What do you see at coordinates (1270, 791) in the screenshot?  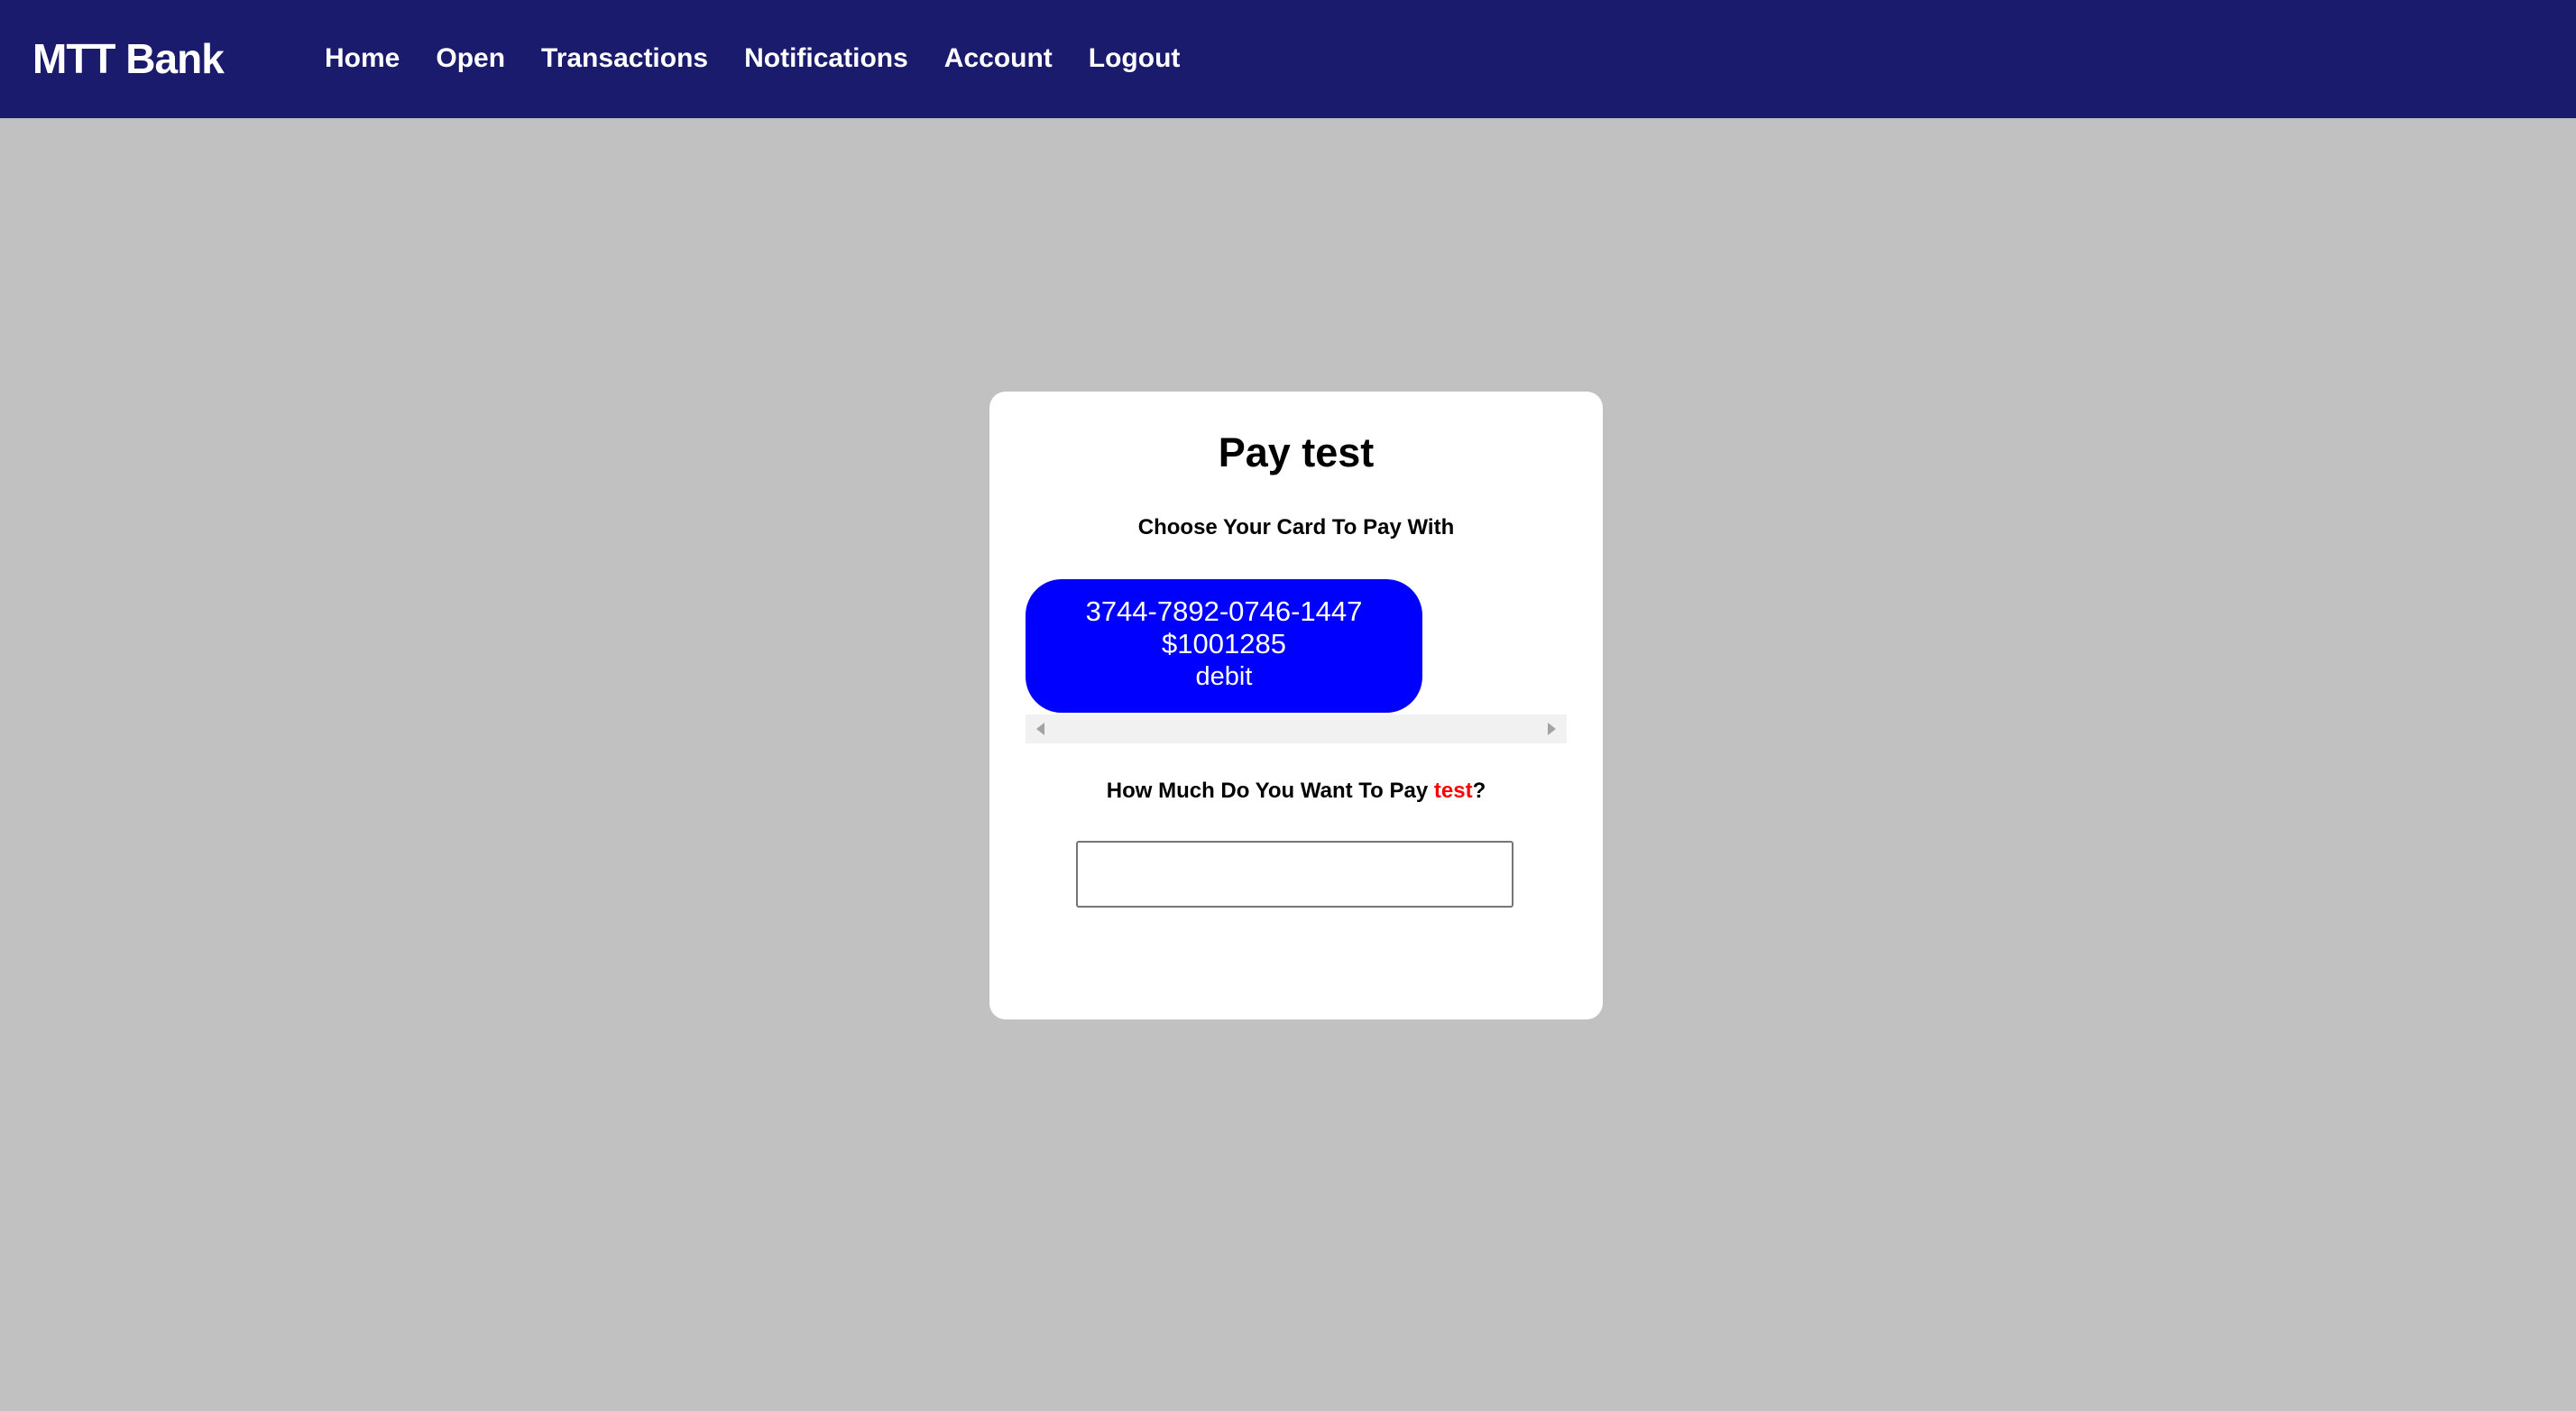 I see `question-prefix: How Much Do You Want To Pay` at bounding box center [1270, 791].